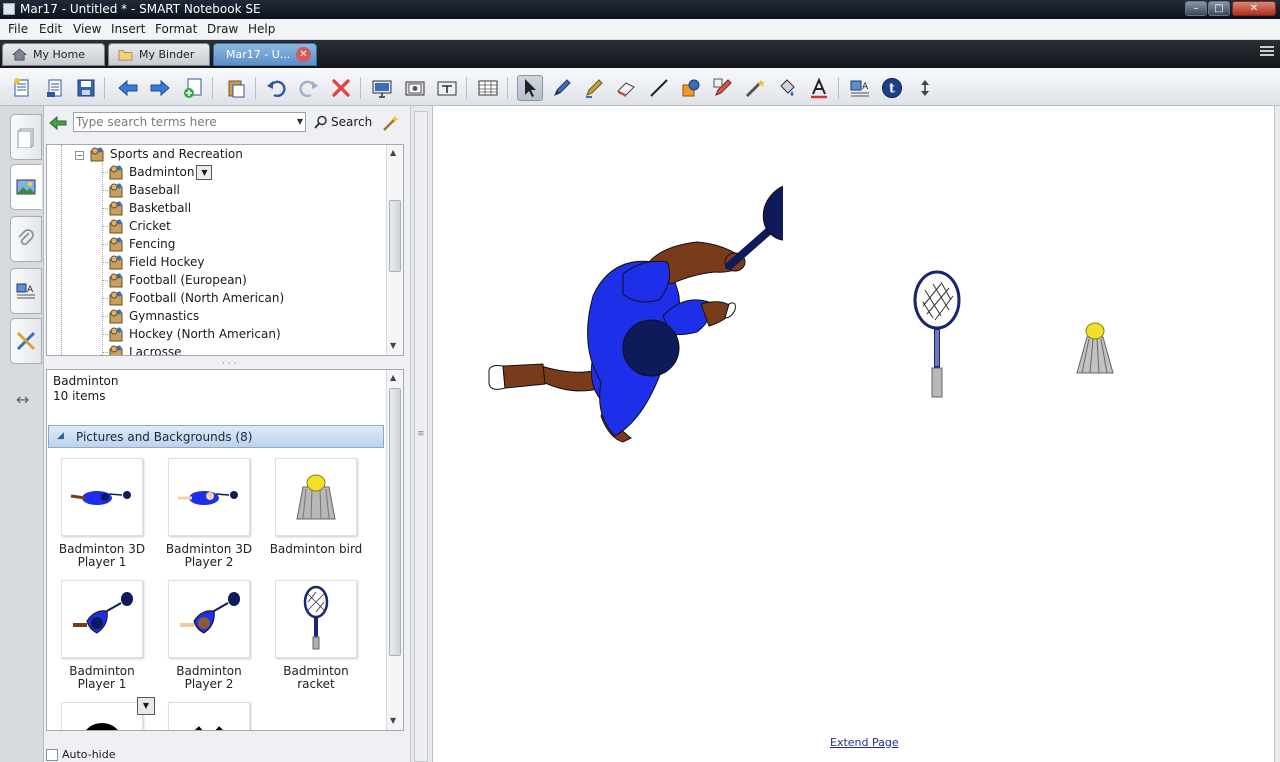  What do you see at coordinates (26, 187) in the screenshot?
I see `gallery-tab` at bounding box center [26, 187].